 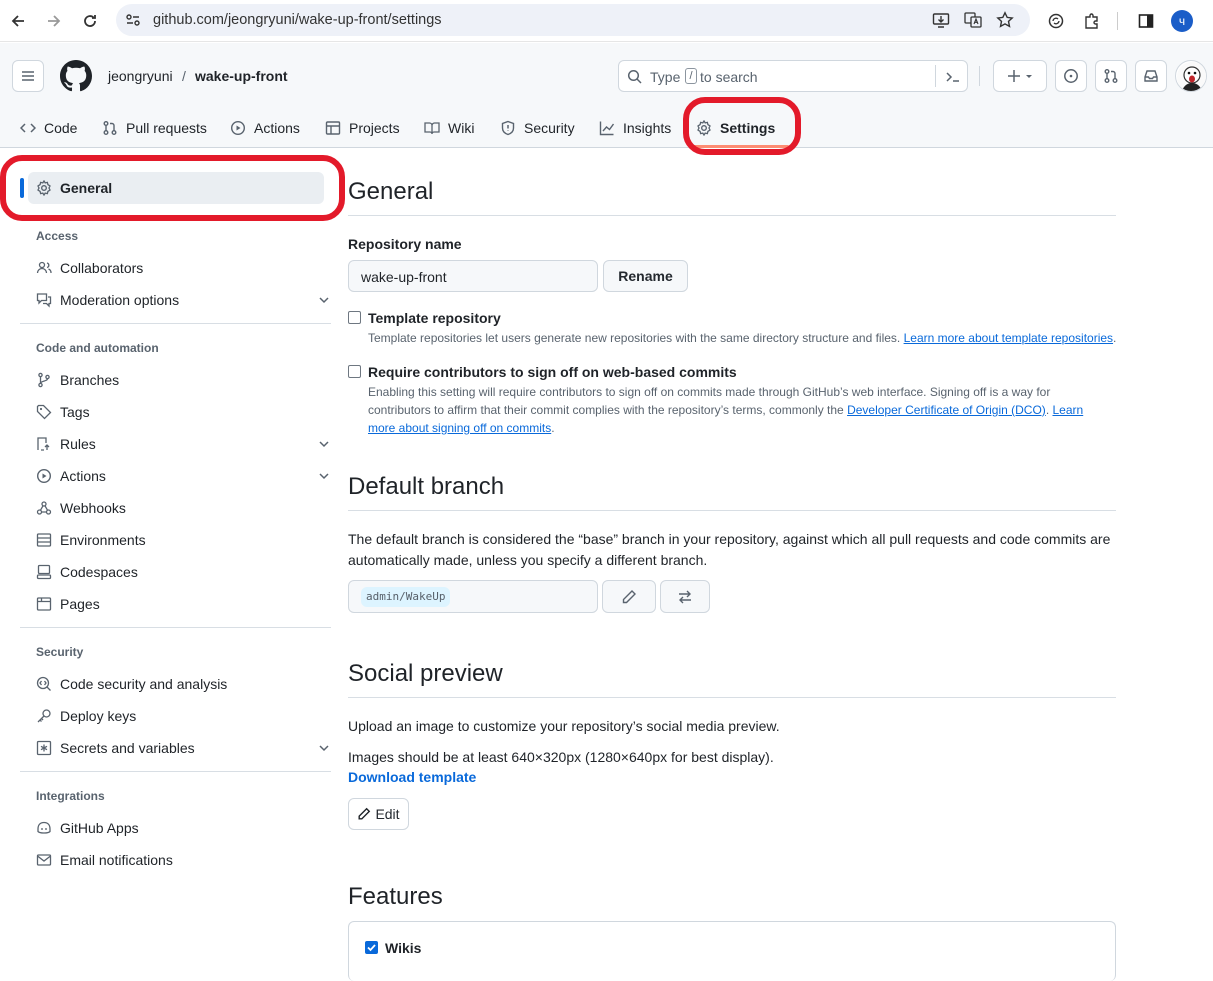 I want to click on side-panel-icon, so click(x=1146, y=21).